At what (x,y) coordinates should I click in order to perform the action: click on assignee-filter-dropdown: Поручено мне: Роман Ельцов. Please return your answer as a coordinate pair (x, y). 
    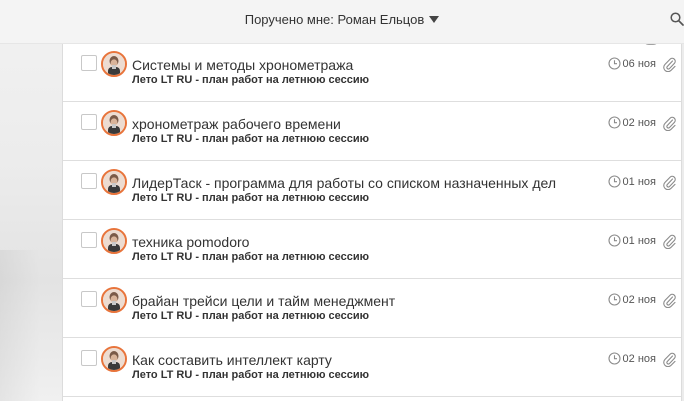
    Looking at the image, I should click on (342, 19).